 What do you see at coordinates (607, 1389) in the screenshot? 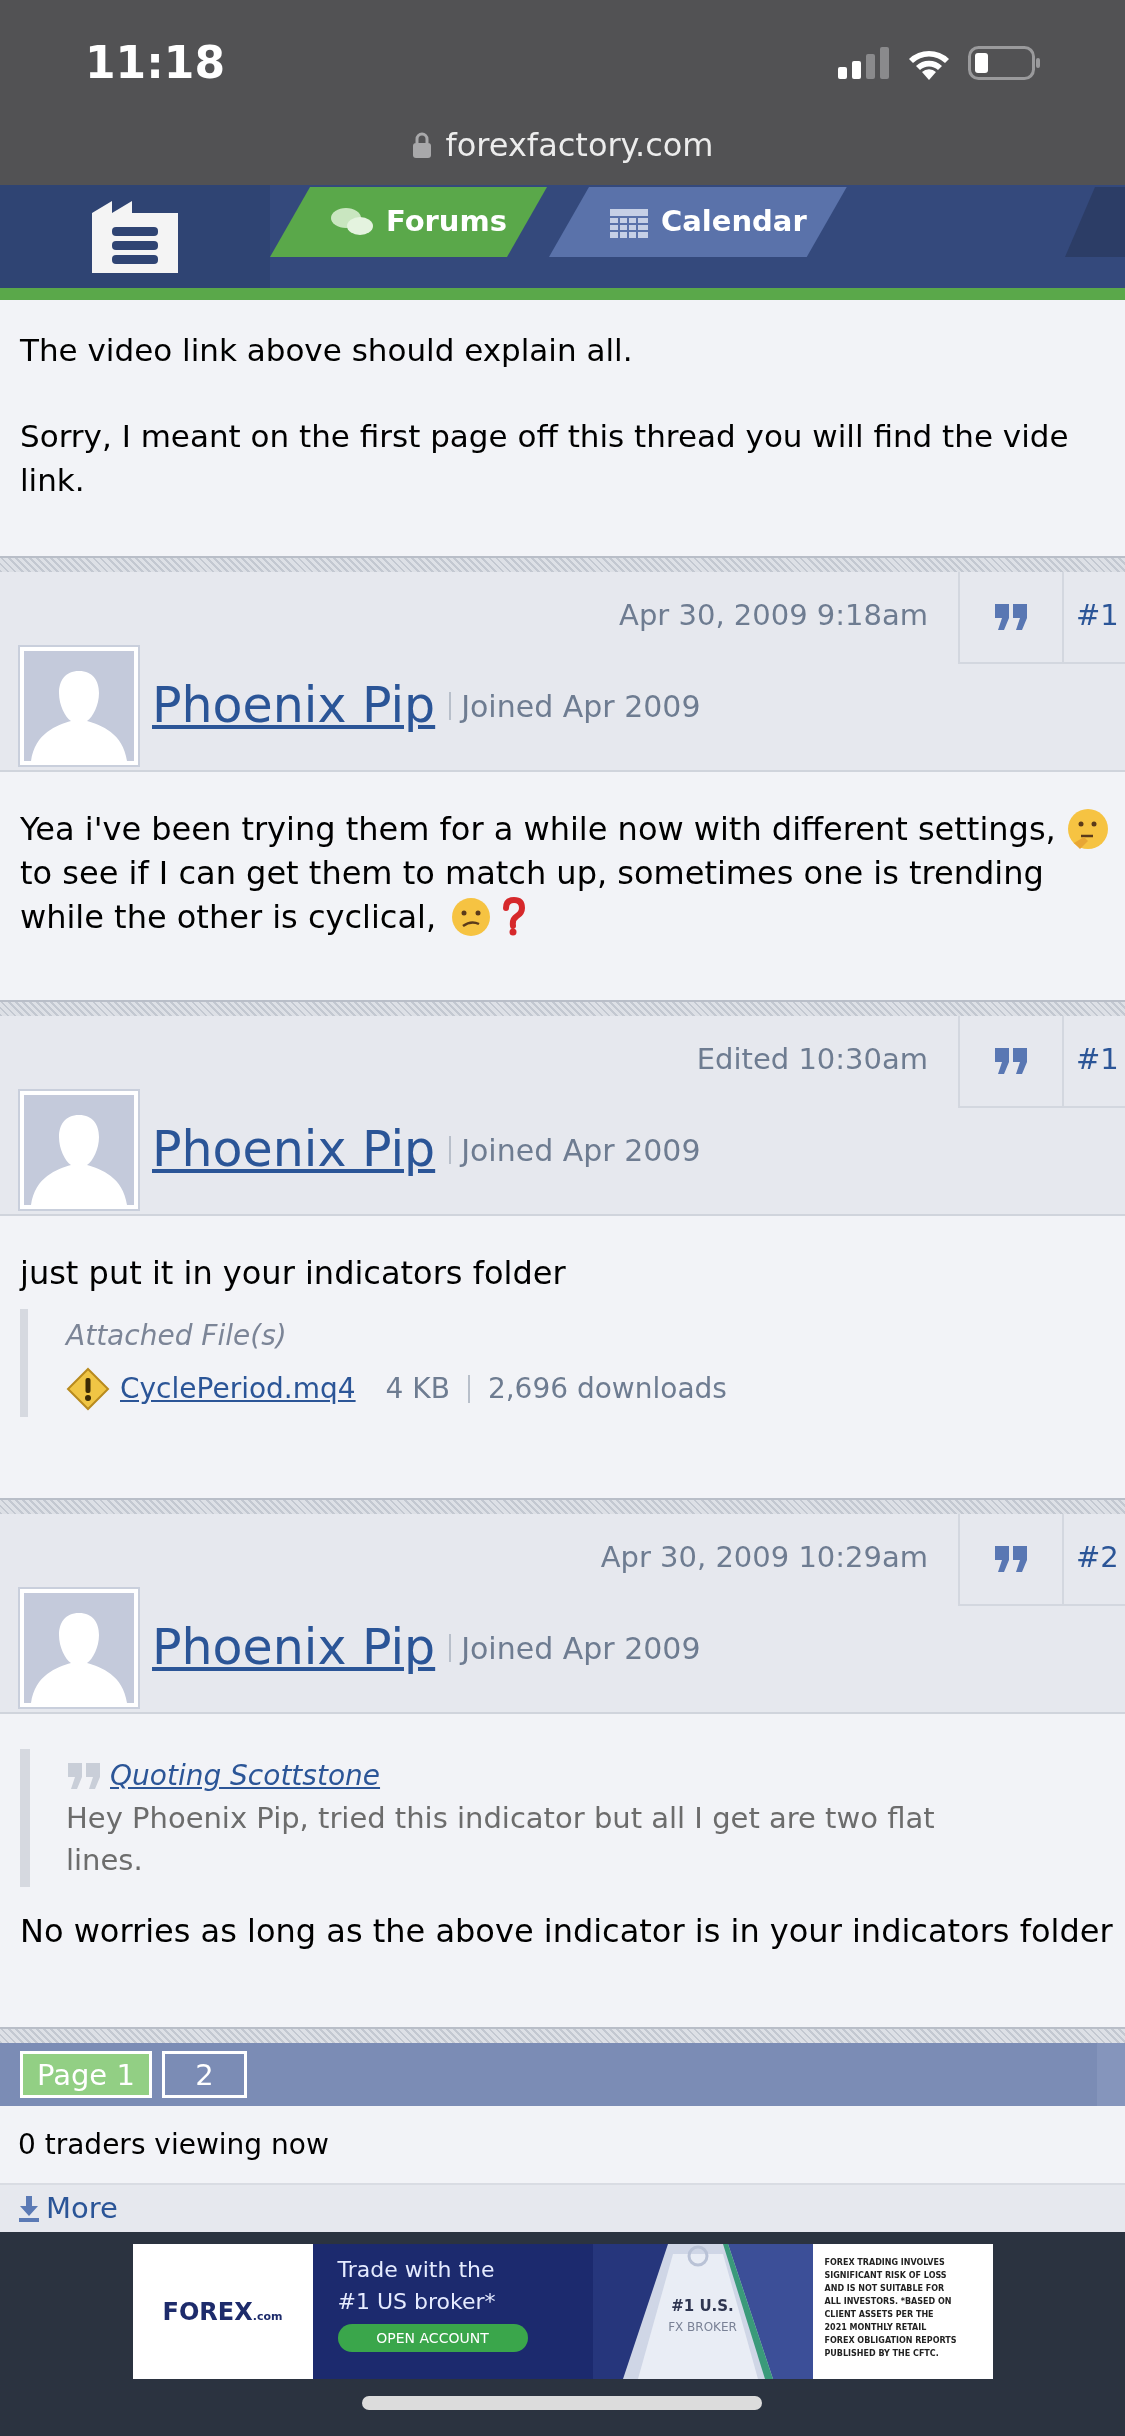
I see `download-count: 2,696 downloads` at bounding box center [607, 1389].